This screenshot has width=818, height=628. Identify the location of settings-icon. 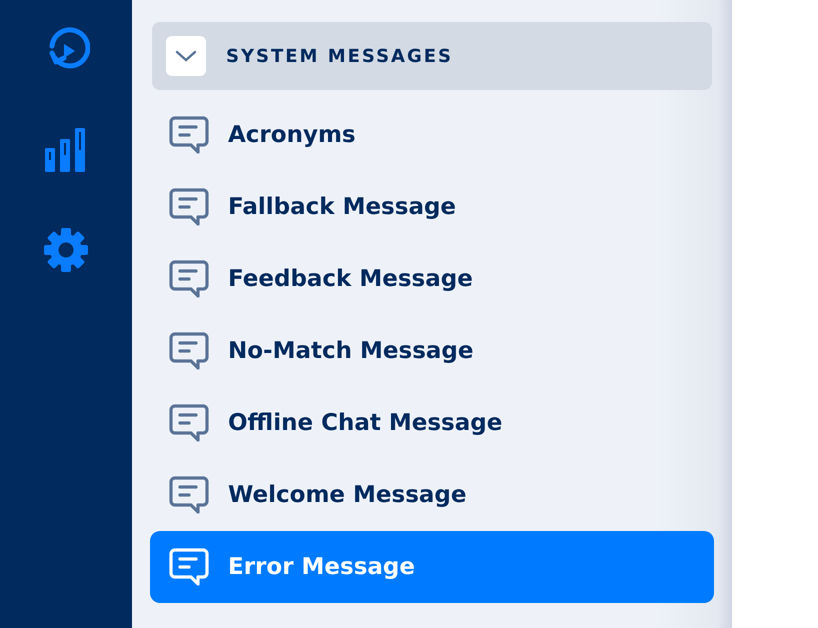
(66, 250).